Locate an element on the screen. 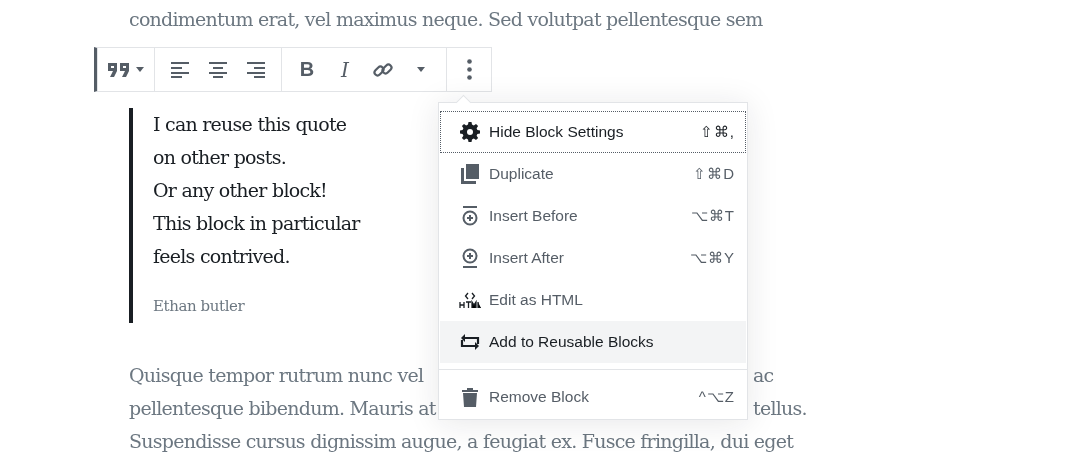  keyboard-shortcut: ⇧⌘D is located at coordinates (714, 174).